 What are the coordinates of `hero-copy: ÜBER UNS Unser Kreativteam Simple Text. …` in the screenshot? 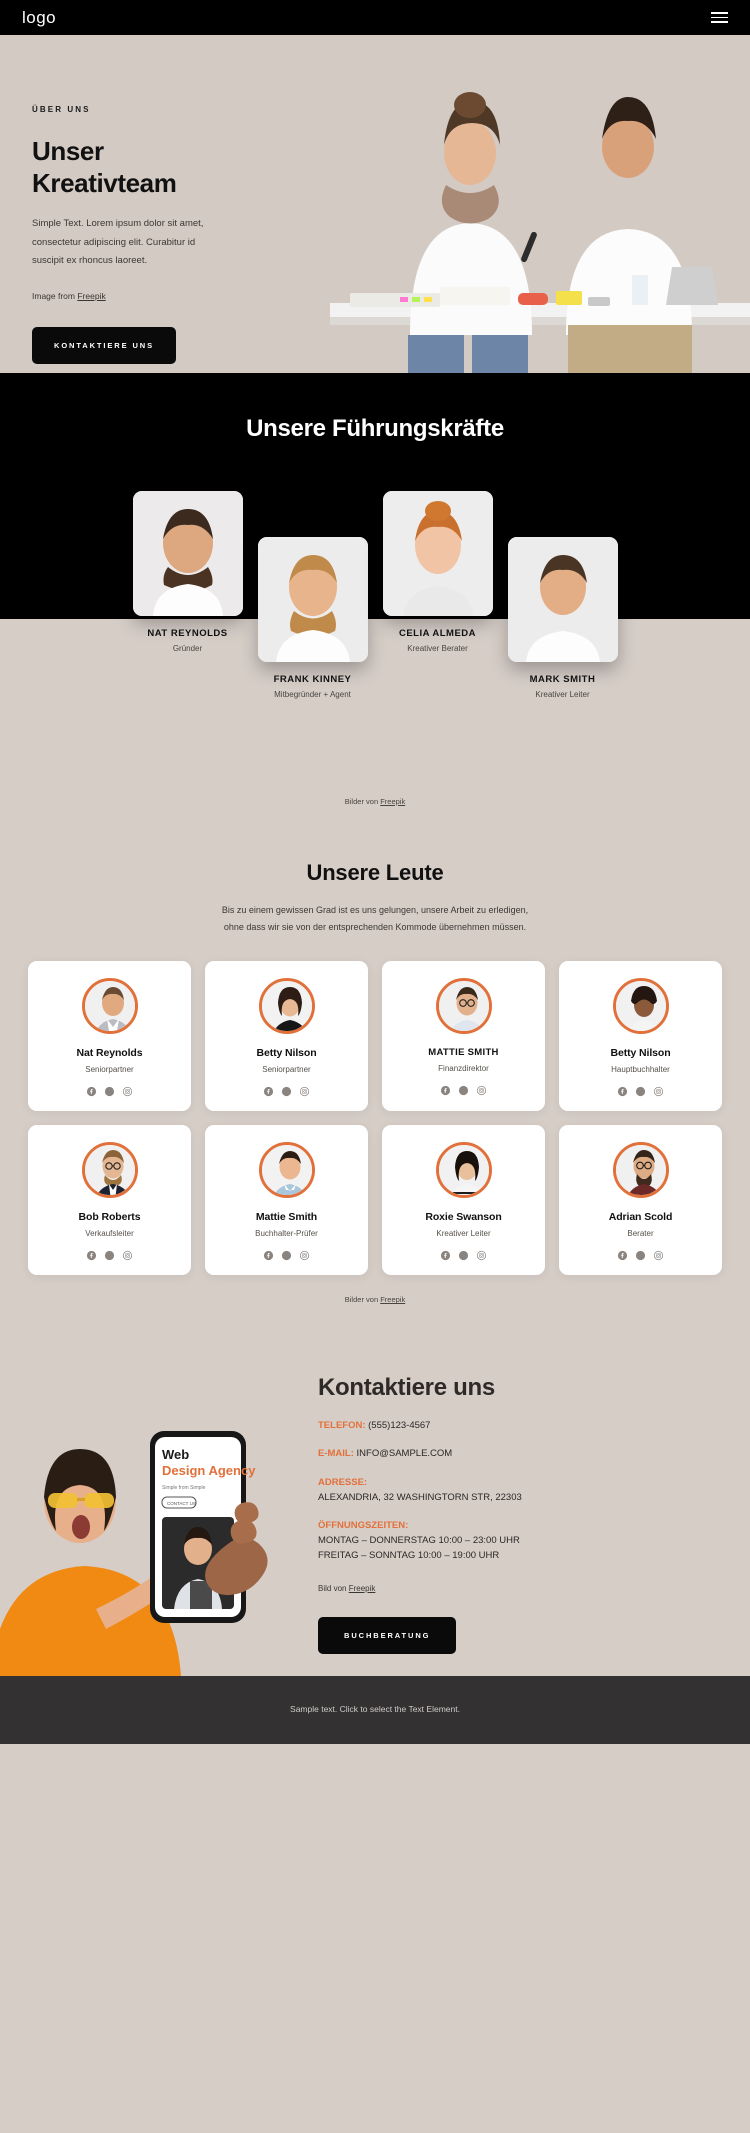 It's located at (165, 199).